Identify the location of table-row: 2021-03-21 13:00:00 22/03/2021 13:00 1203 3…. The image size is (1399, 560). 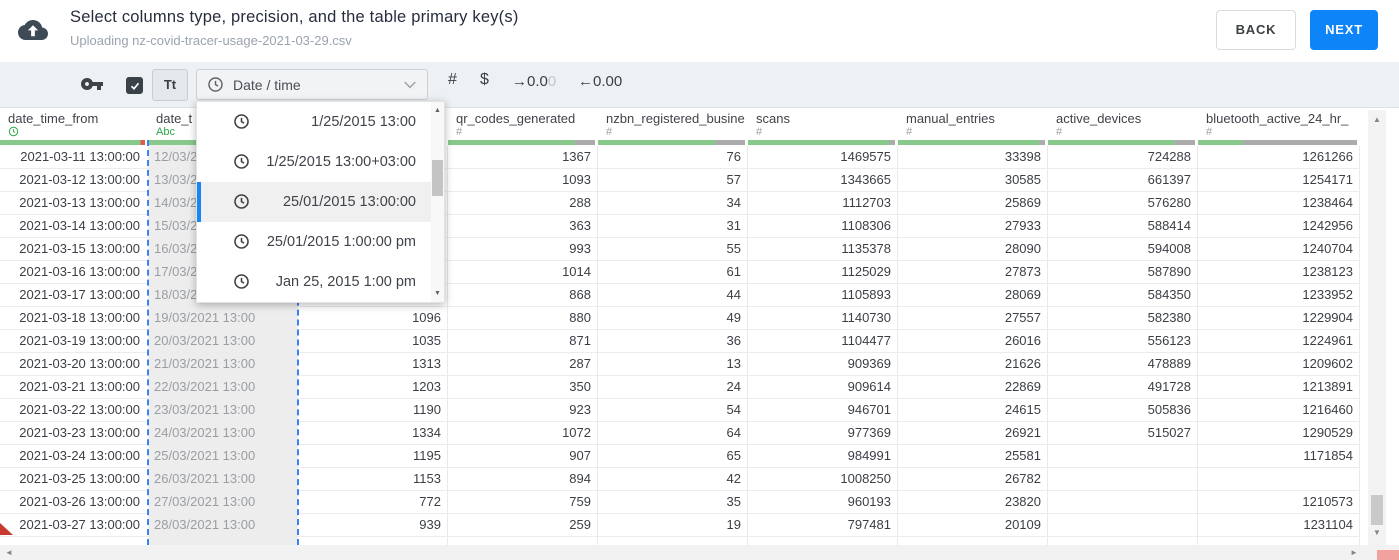
(680, 387).